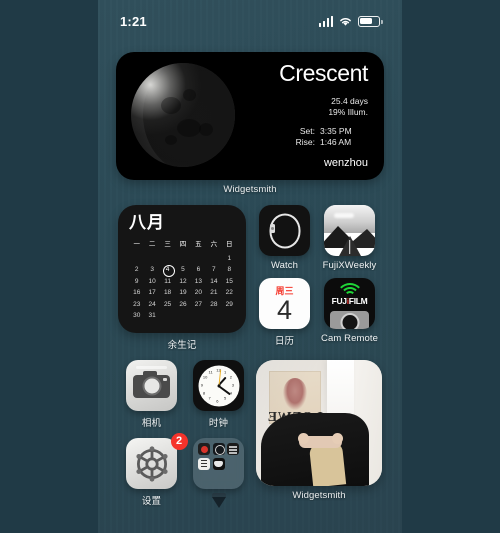 The width and height of the screenshot is (500, 533). I want to click on app-camera: 相机, so click(152, 394).